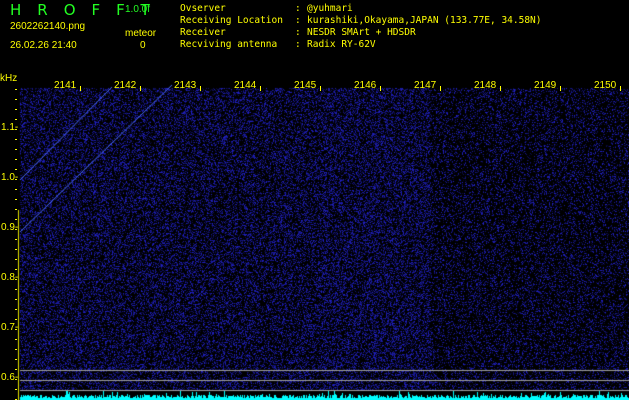 This screenshot has height=400, width=629. Describe the element at coordinates (425, 85) in the screenshot. I see `x-tick-label: 2147` at that location.